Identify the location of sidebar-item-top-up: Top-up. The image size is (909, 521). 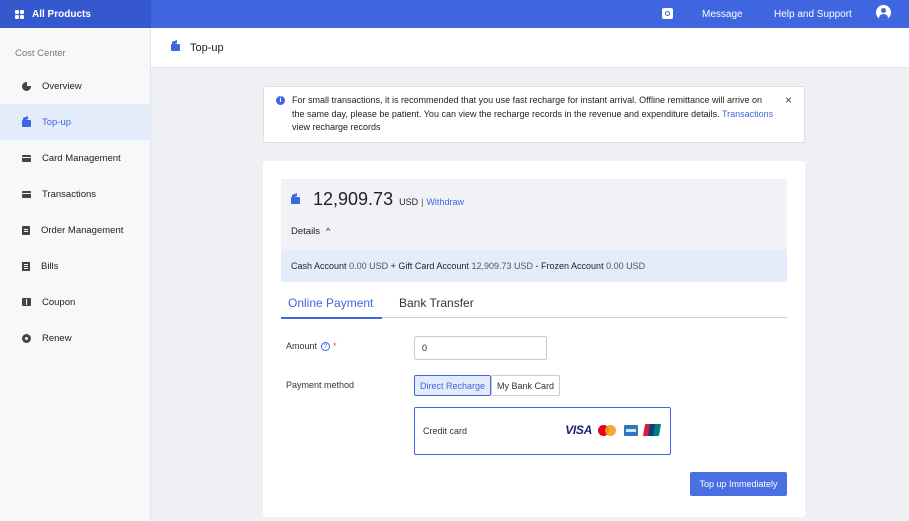
(75, 122).